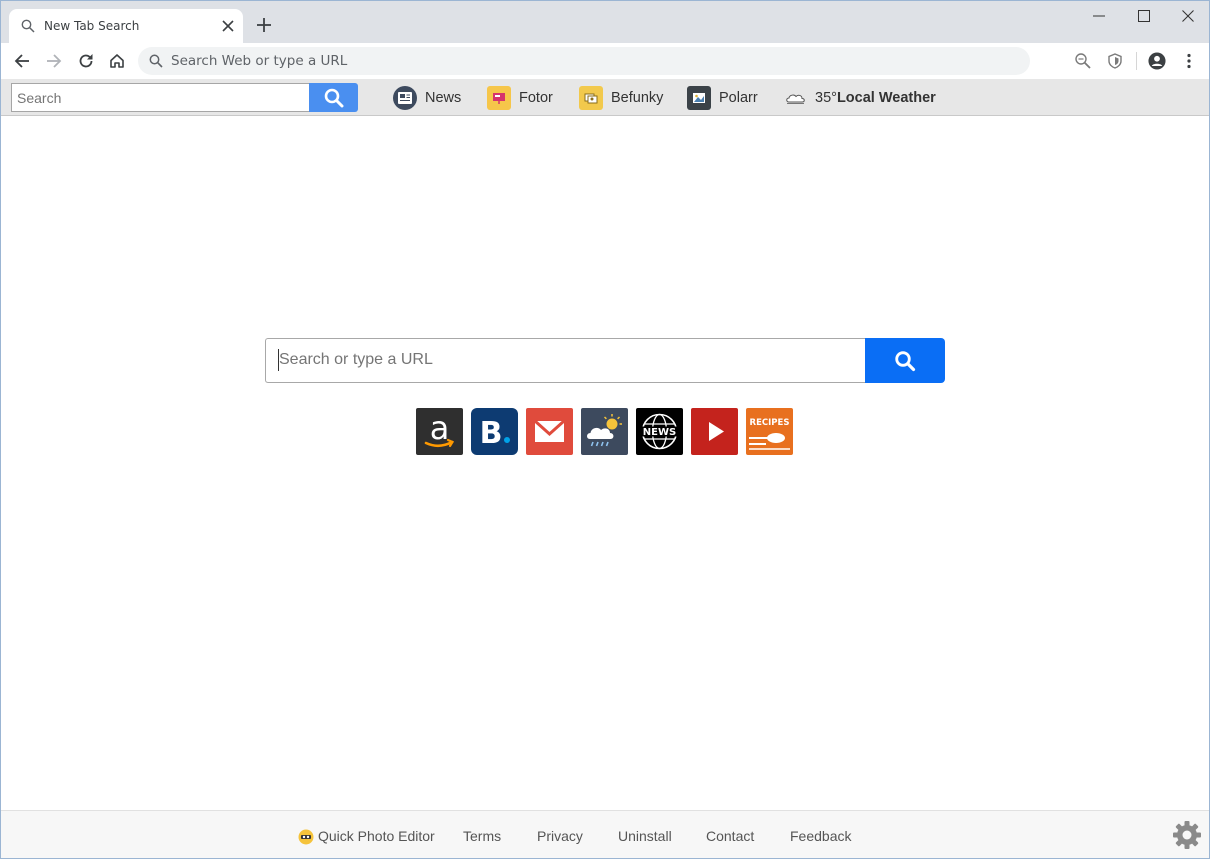 This screenshot has width=1210, height=859. I want to click on recipes-icon: RECIPES, so click(769, 434).